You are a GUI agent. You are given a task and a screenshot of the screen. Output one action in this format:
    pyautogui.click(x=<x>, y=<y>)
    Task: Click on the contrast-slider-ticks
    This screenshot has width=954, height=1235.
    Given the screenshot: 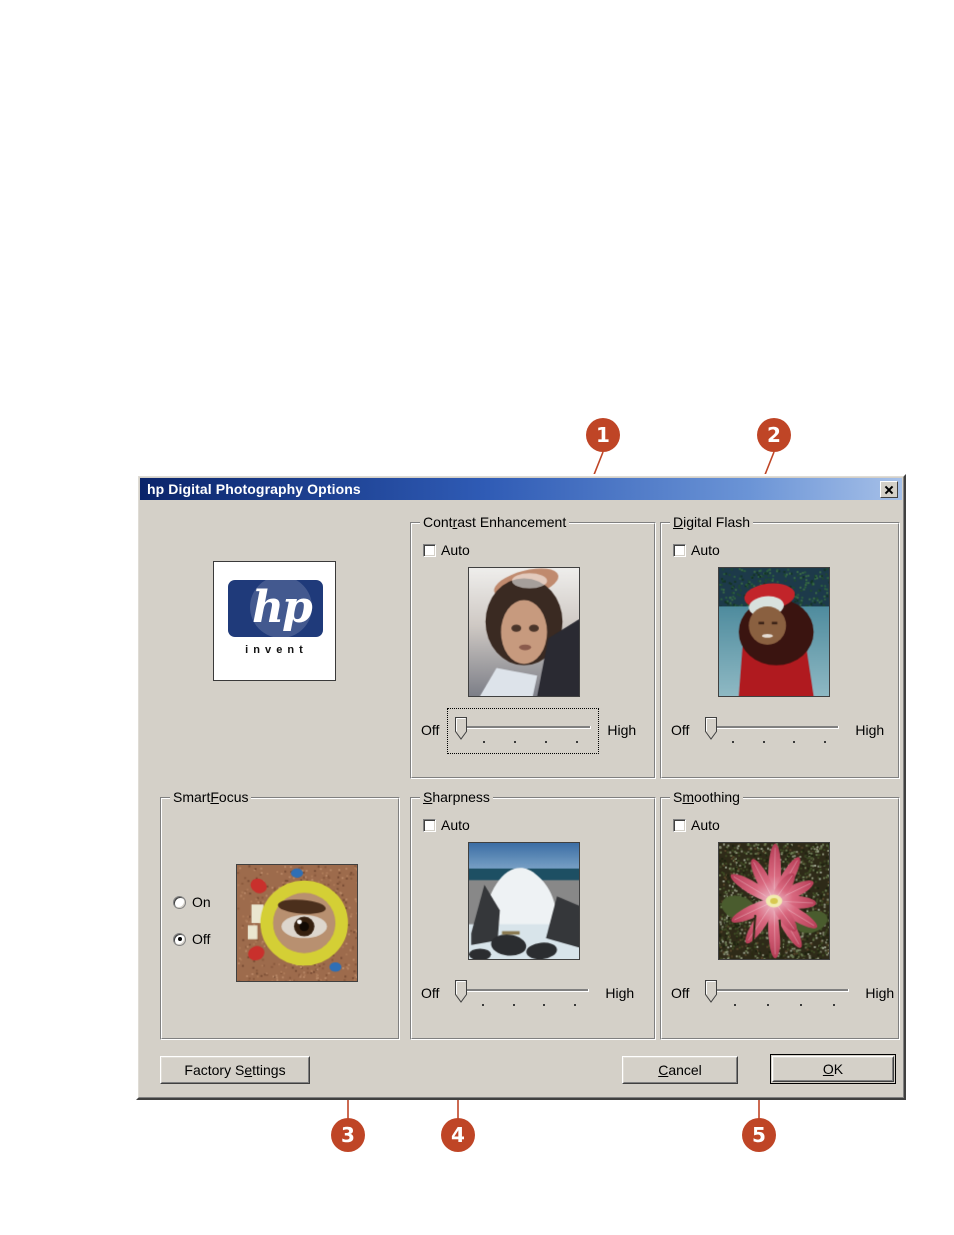 What is the action you would take?
    pyautogui.click(x=529, y=743)
    